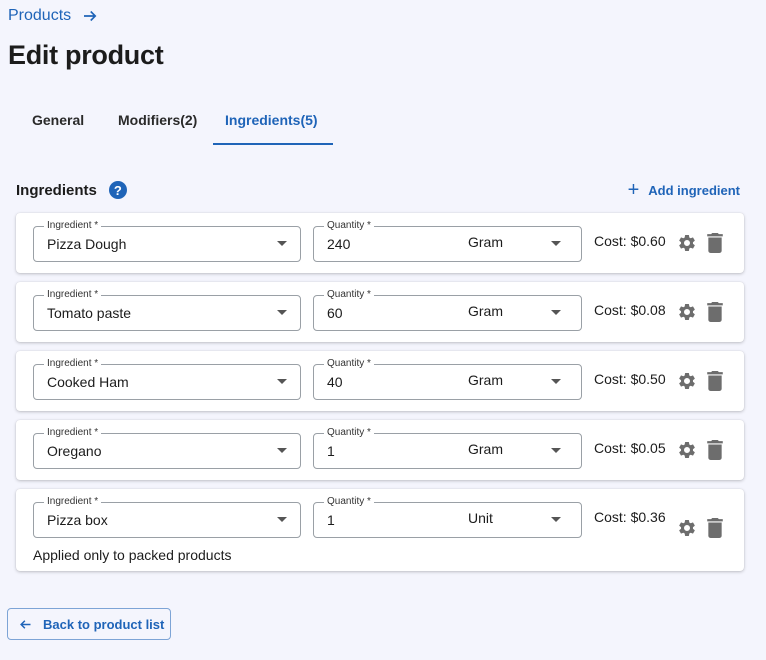  What do you see at coordinates (39, 16) in the screenshot?
I see `breadcrumb-products-link: Products` at bounding box center [39, 16].